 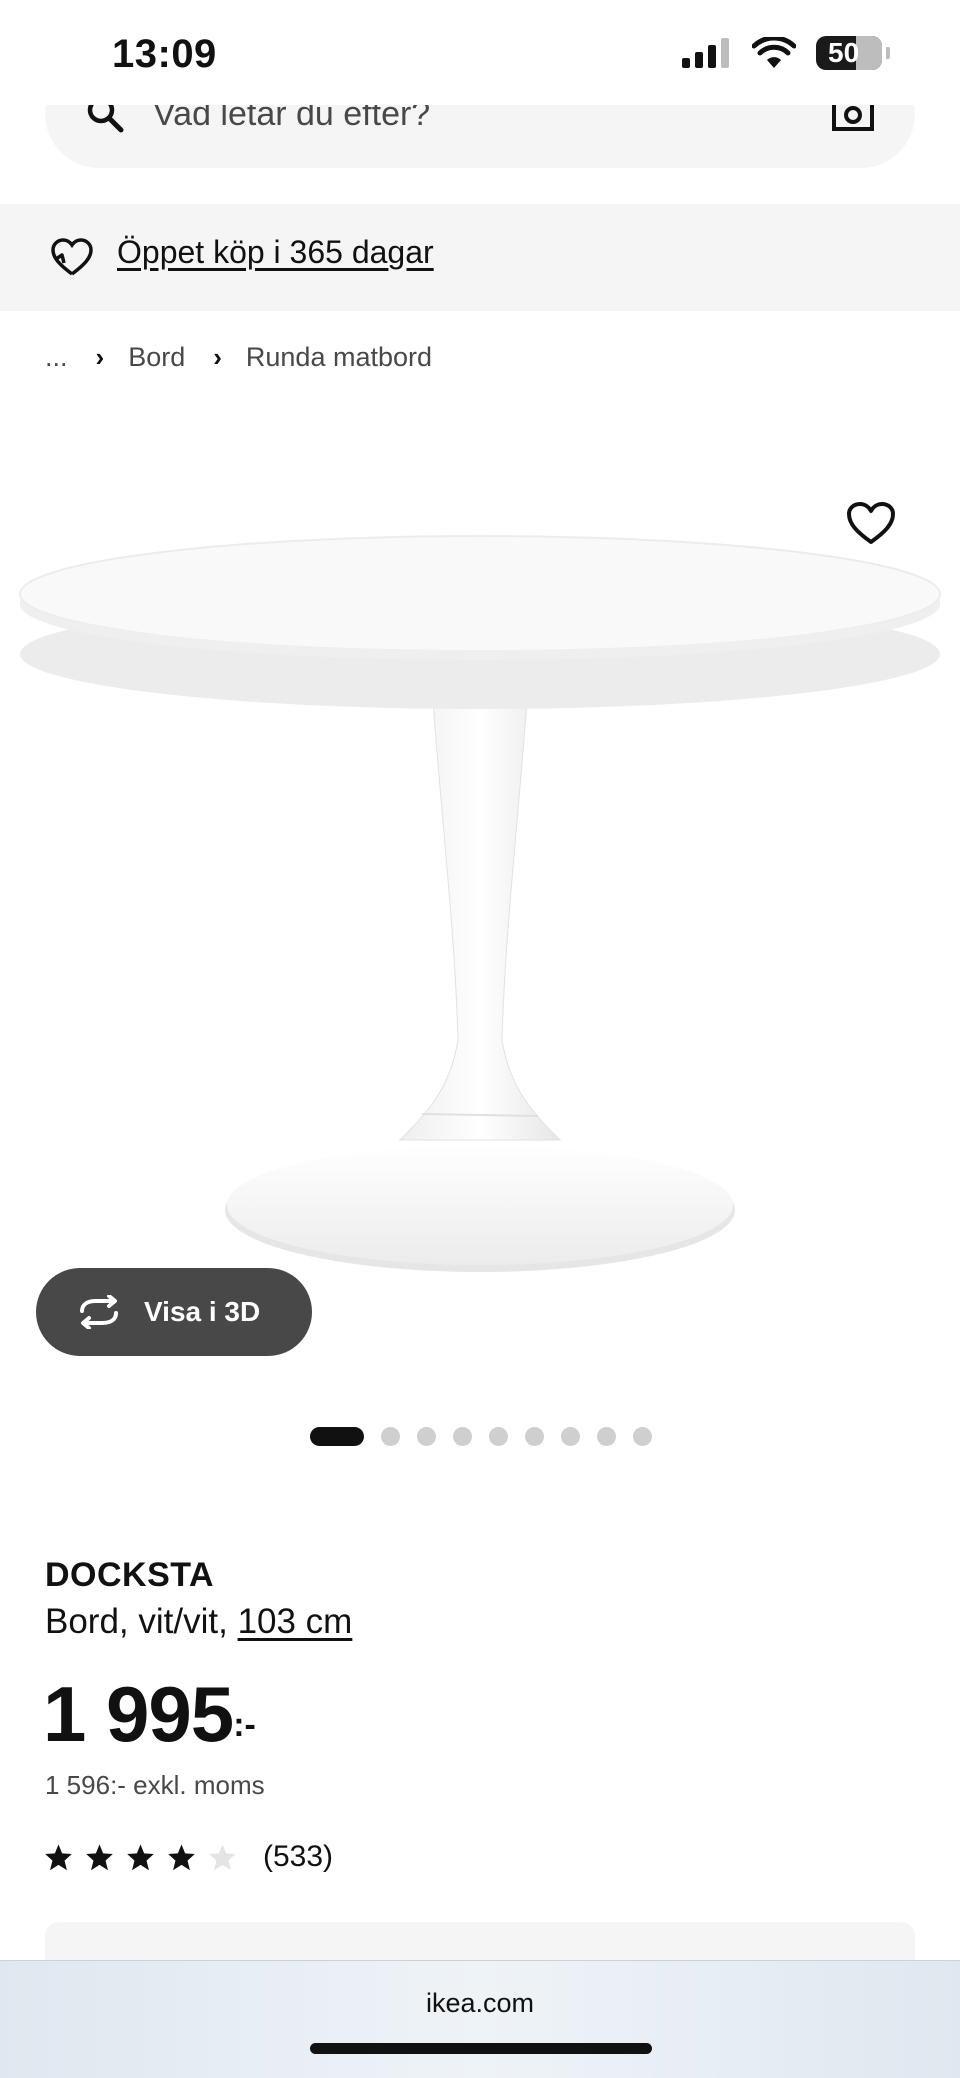 I want to click on cellular-signal-icon, so click(x=705, y=53).